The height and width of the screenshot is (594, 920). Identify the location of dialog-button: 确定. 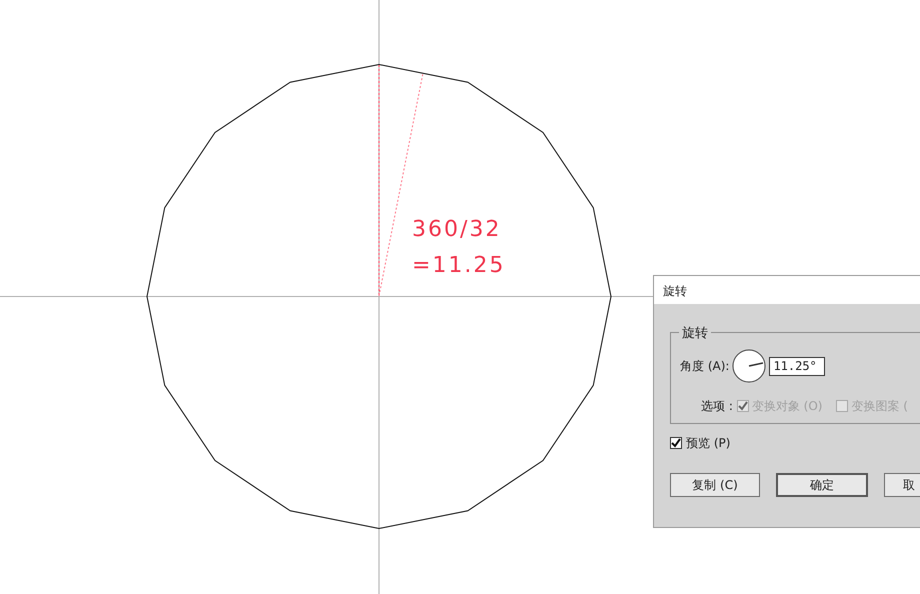
(822, 485).